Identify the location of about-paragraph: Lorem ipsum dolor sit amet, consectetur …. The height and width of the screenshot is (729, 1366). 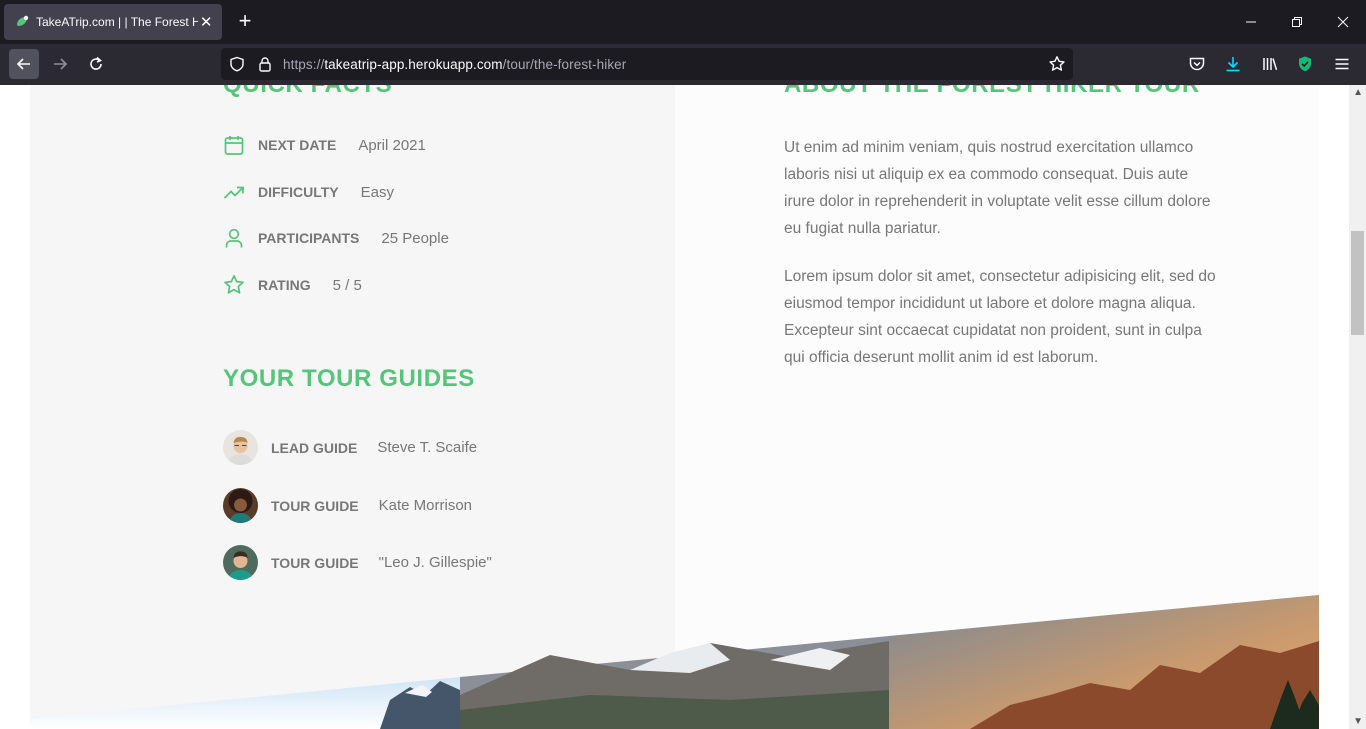
(1000, 317).